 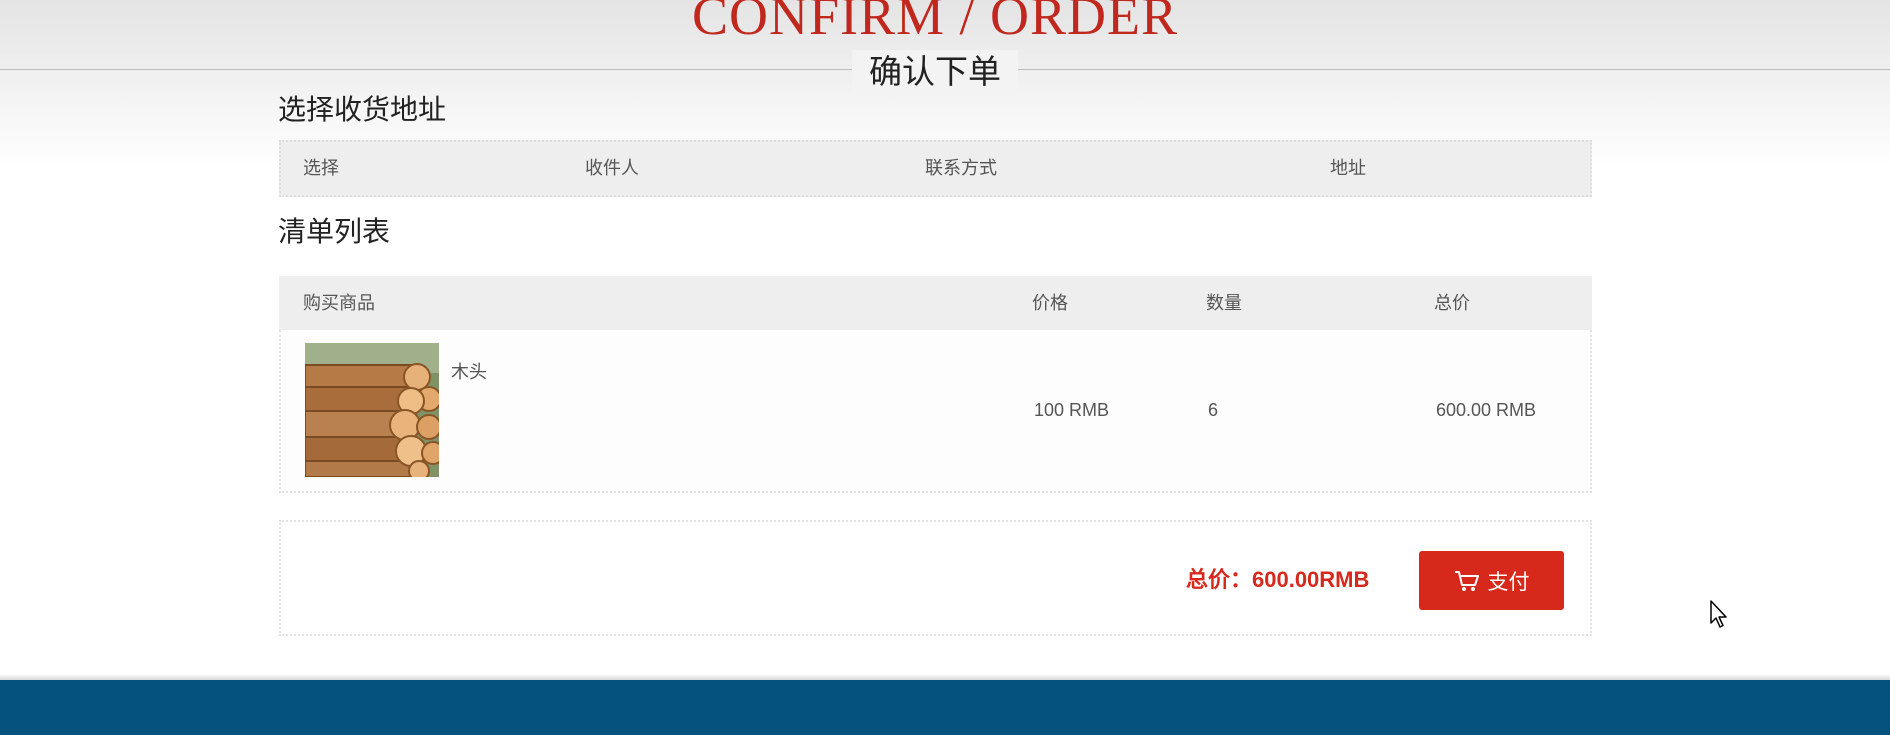 What do you see at coordinates (935, 23) in the screenshot?
I see `page-title: CONFIRM / ORDER` at bounding box center [935, 23].